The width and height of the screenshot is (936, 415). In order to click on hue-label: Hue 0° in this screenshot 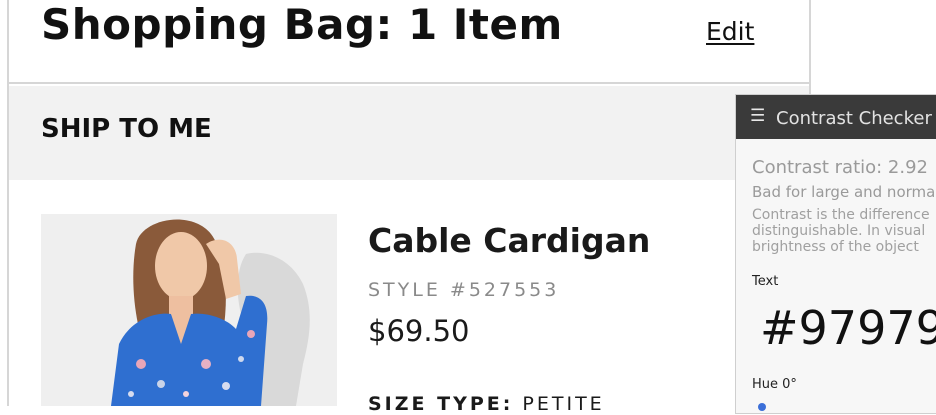, I will do `click(774, 384)`.